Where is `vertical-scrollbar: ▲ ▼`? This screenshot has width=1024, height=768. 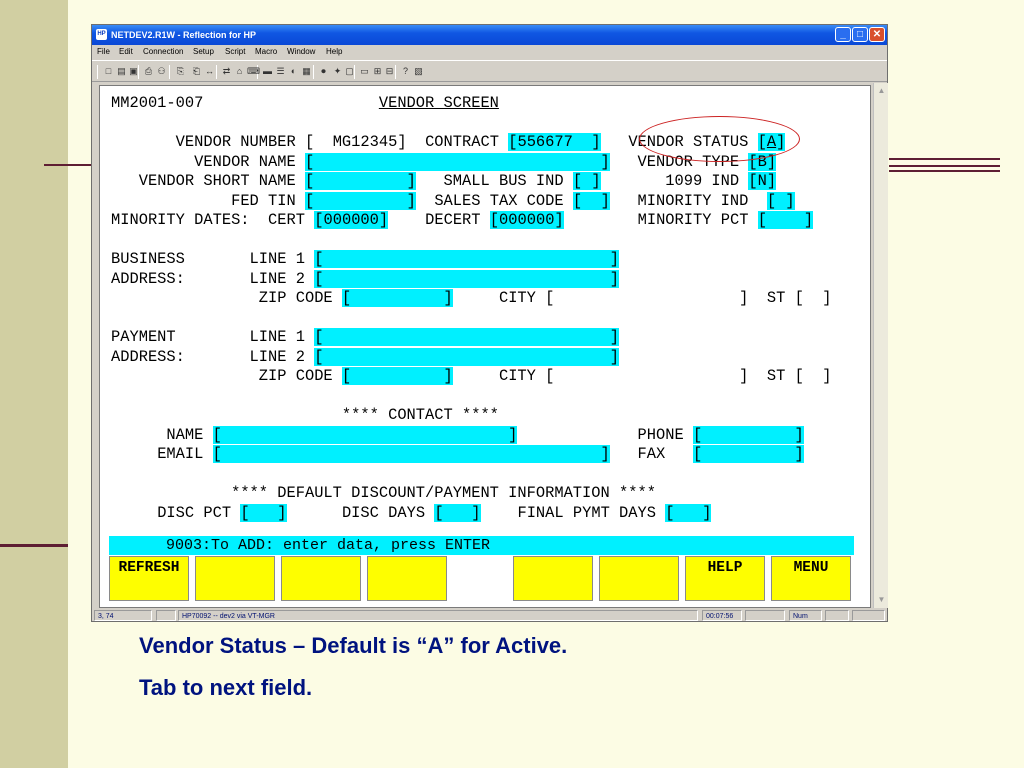
vertical-scrollbar: ▲ ▼ is located at coordinates (880, 345).